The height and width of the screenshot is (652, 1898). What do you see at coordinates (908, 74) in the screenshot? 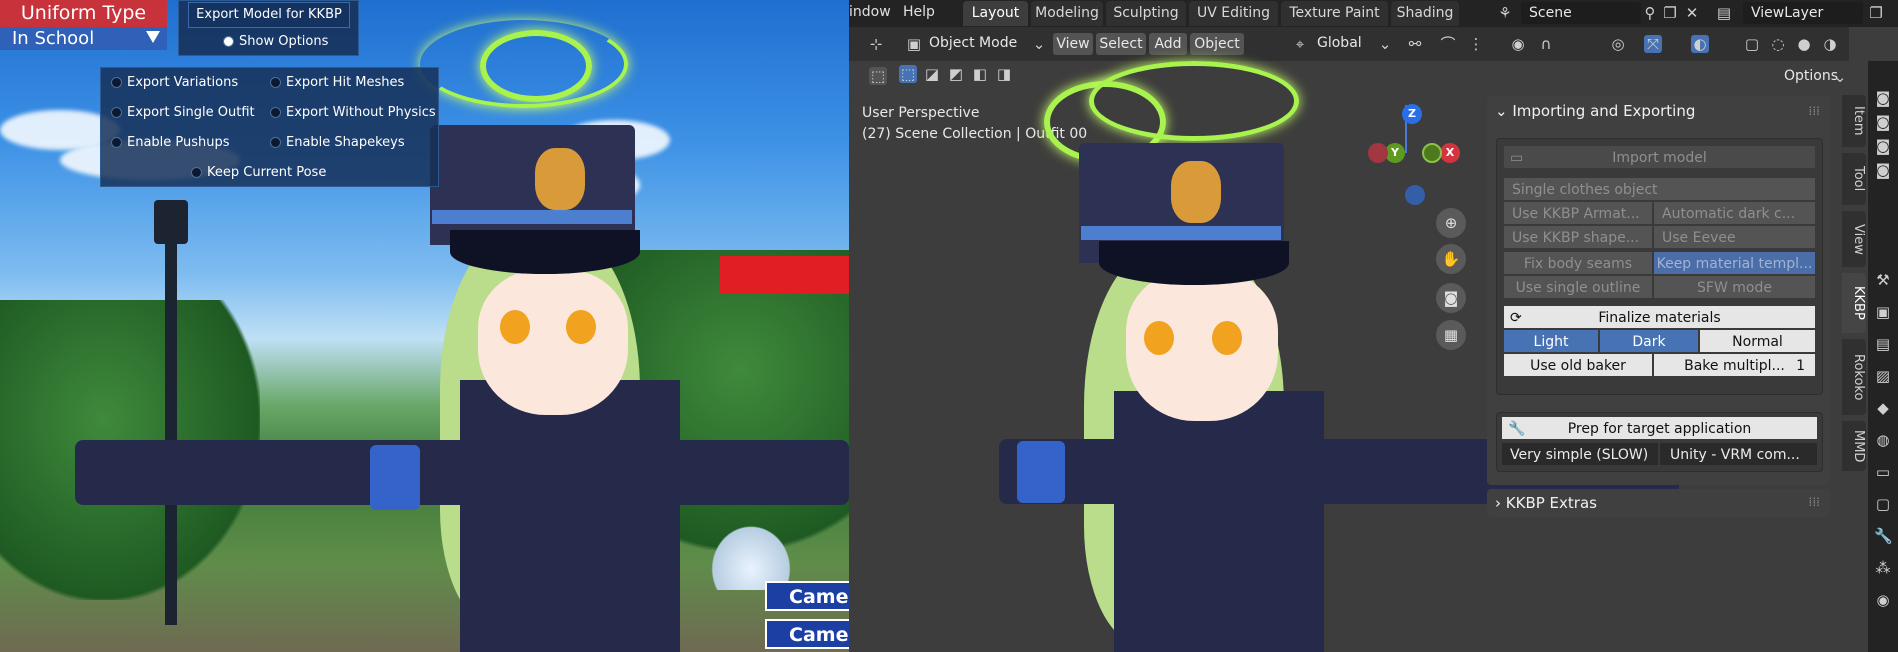
I see `select-box-icon: ⬚` at bounding box center [908, 74].